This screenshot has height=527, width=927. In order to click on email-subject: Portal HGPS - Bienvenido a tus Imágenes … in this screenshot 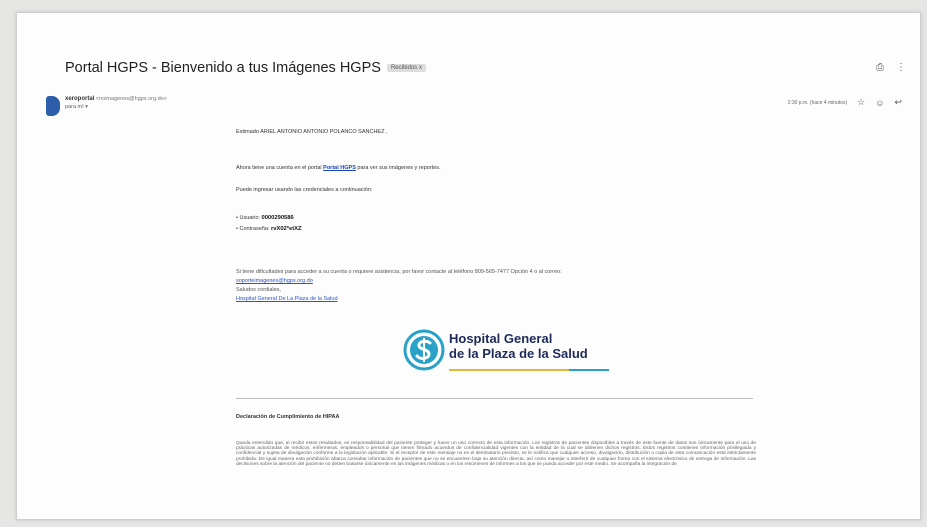, I will do `click(223, 68)`.